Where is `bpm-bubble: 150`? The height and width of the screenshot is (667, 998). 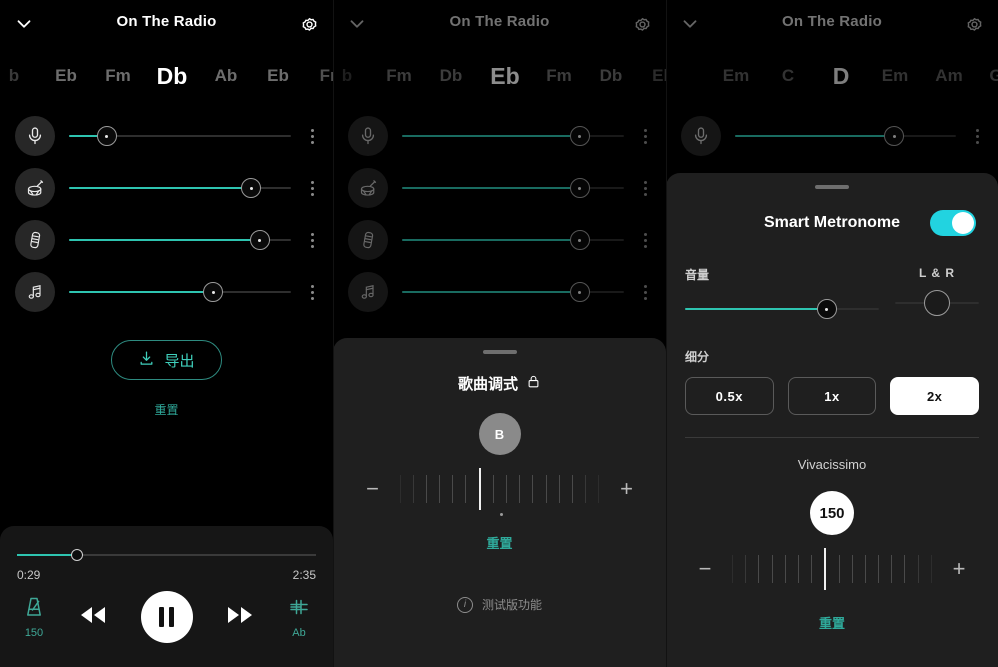
bpm-bubble: 150 is located at coordinates (832, 513).